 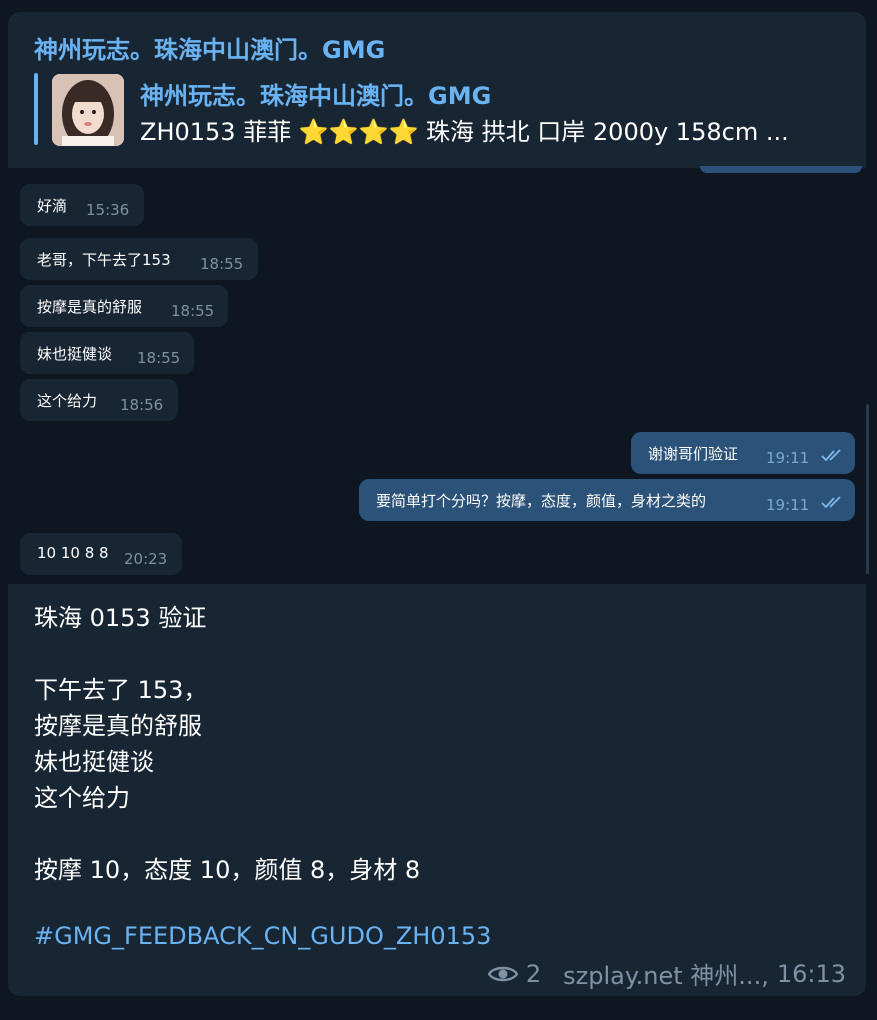 What do you see at coordinates (142, 405) in the screenshot?
I see `message-time: 18:56` at bounding box center [142, 405].